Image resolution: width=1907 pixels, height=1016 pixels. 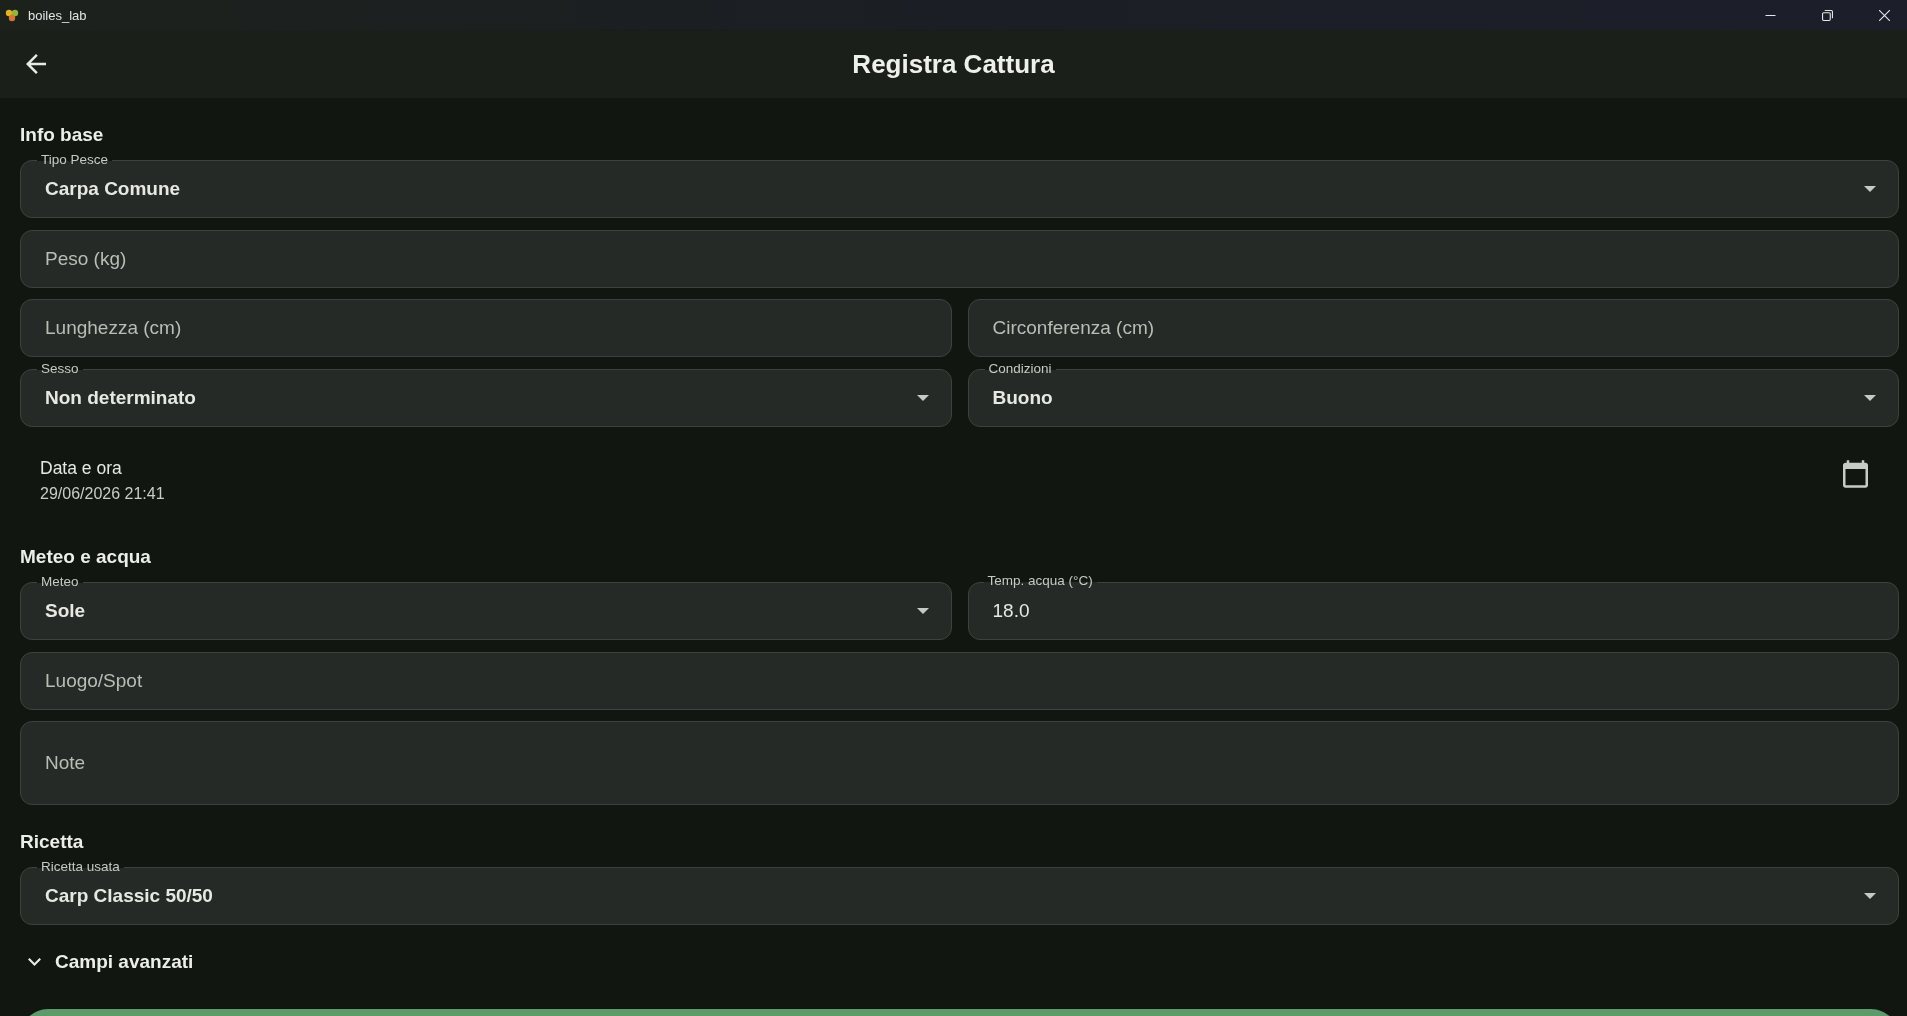 What do you see at coordinates (113, 189) in the screenshot?
I see `field-value: Carpa Comune` at bounding box center [113, 189].